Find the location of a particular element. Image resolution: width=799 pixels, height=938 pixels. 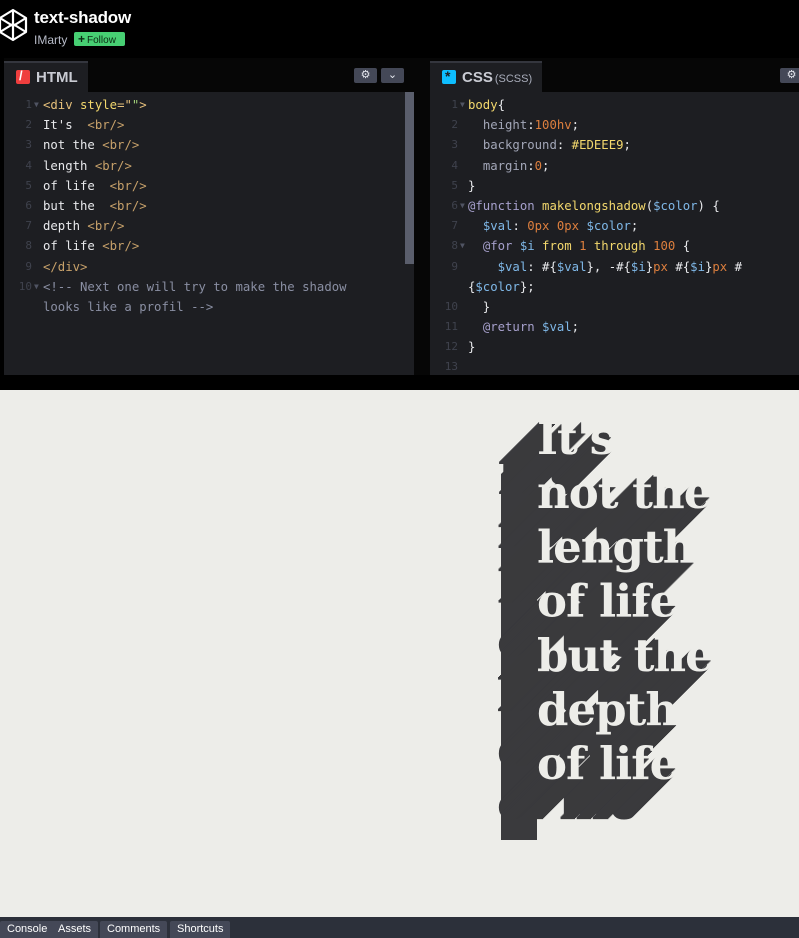

chevron-down-icon: ⌄ is located at coordinates (392, 75).